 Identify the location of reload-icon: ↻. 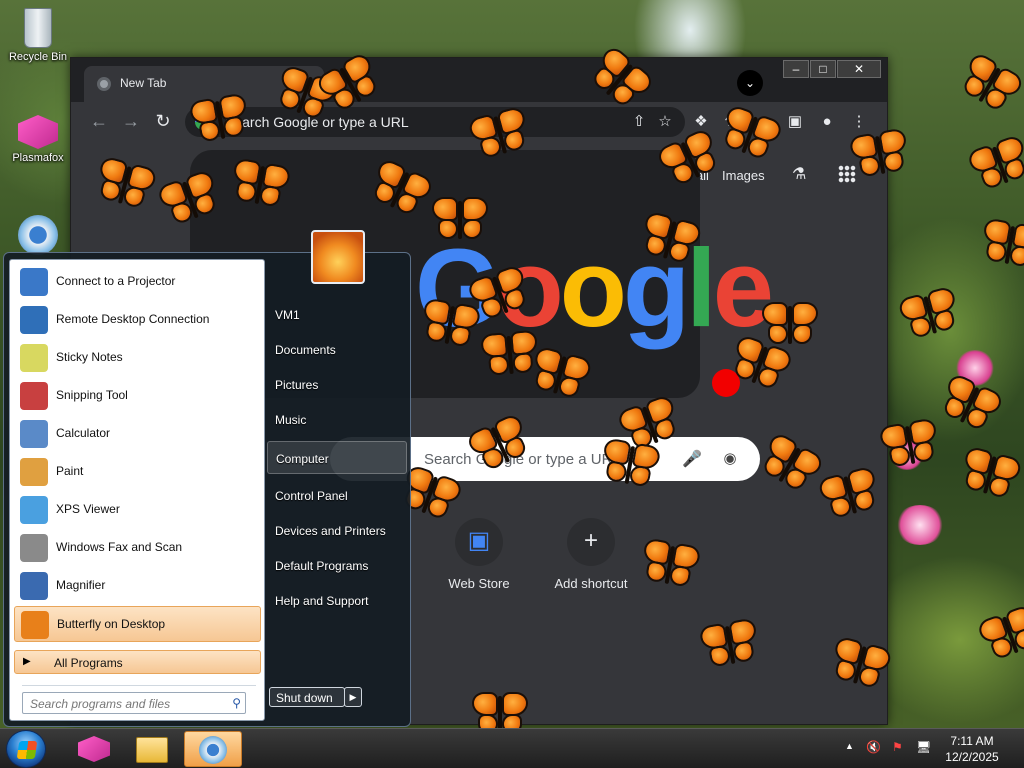
(163, 122).